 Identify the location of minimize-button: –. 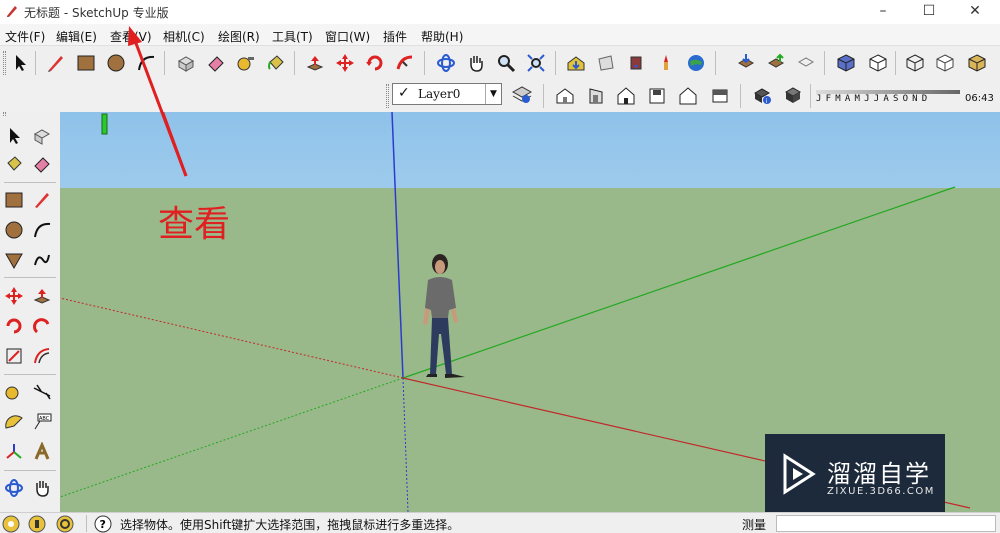
(883, 12).